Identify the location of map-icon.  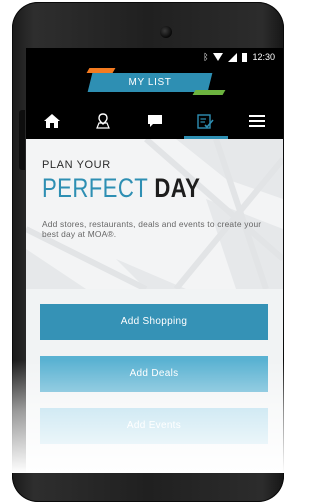
(103, 121).